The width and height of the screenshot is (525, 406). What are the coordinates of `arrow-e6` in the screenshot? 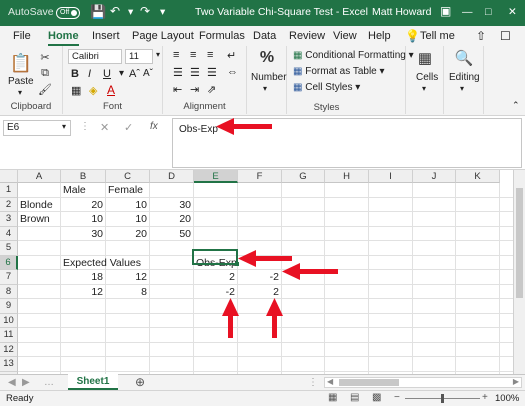 It's located at (265, 258).